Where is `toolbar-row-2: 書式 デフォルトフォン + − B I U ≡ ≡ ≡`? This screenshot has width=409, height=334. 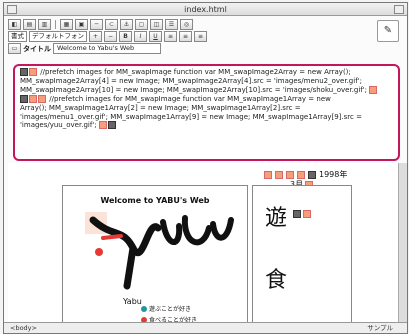 toolbar-row-2: 書式 デフォルトフォン + − B I U ≡ ≡ ≡ is located at coordinates (107, 36).